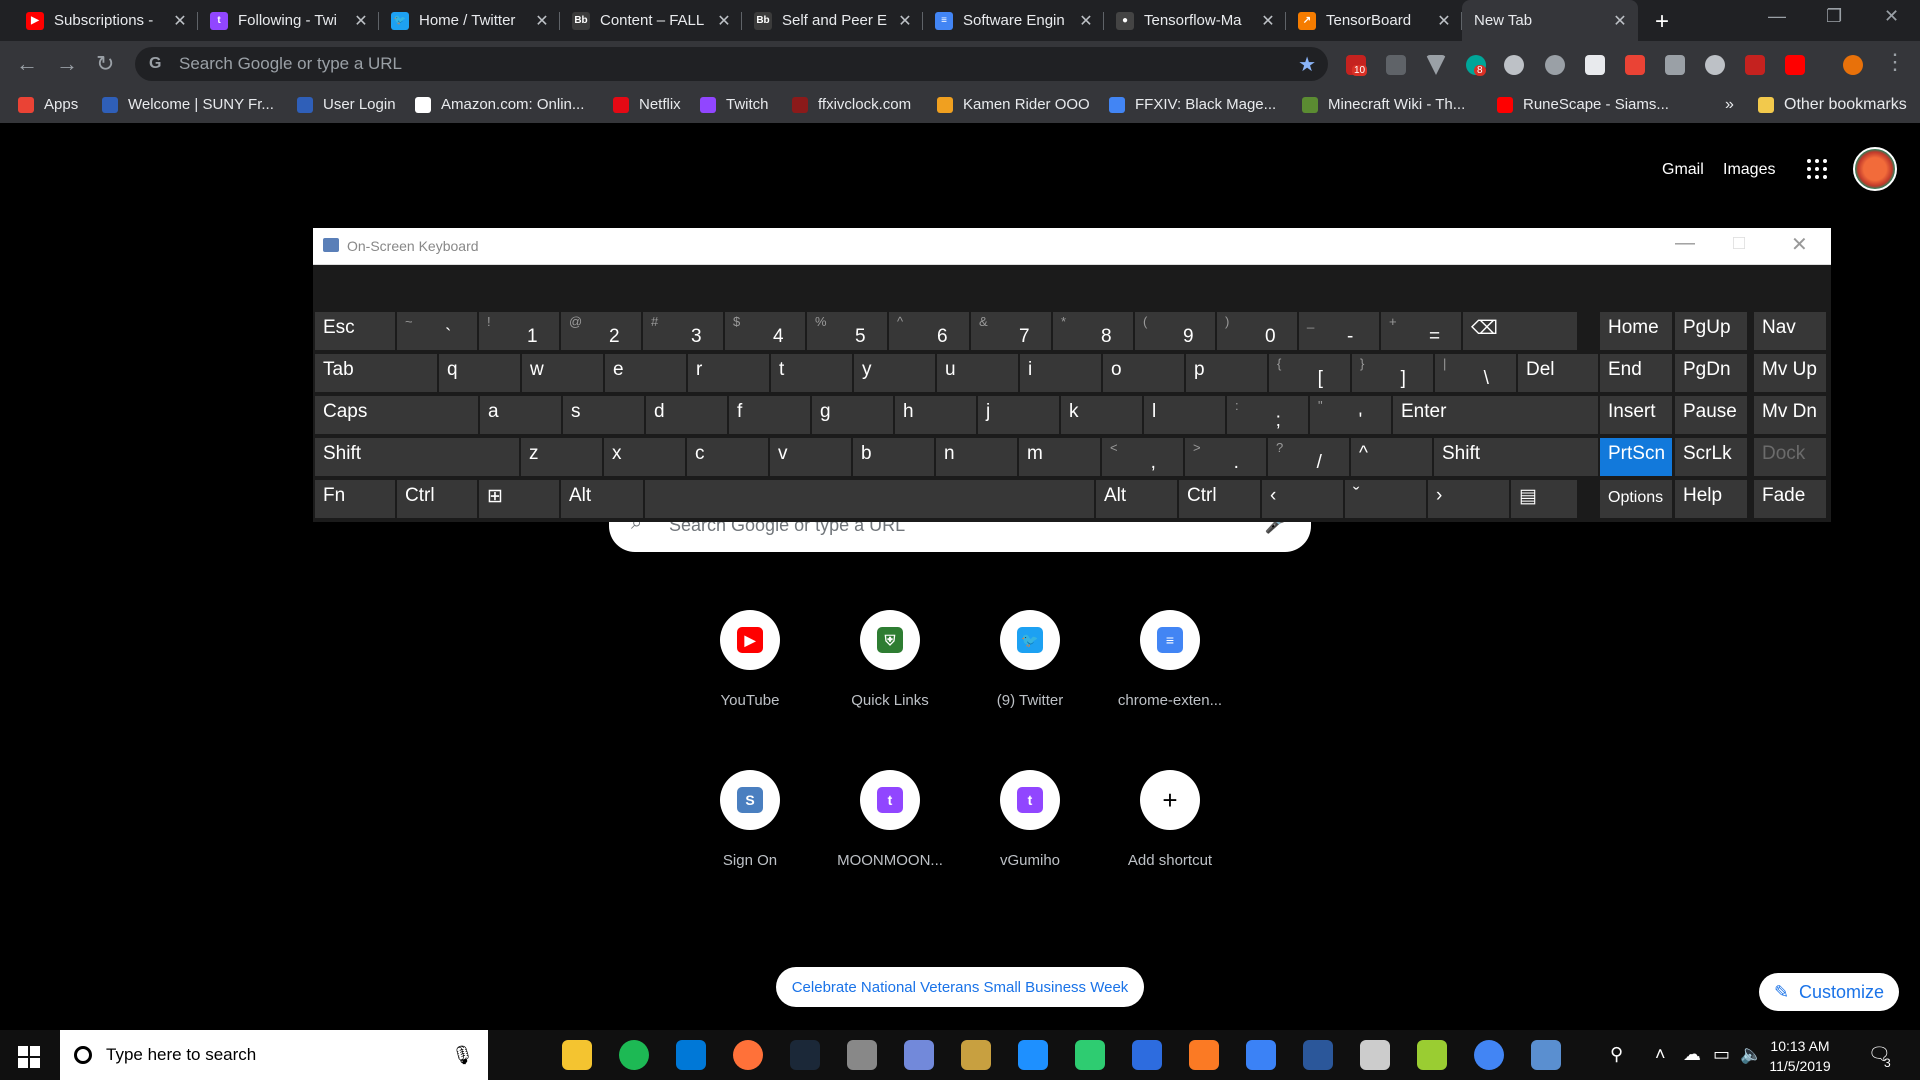 Image resolution: width=1920 pixels, height=1080 pixels. I want to click on gmail-extension-icon: 10, so click(1357, 65).